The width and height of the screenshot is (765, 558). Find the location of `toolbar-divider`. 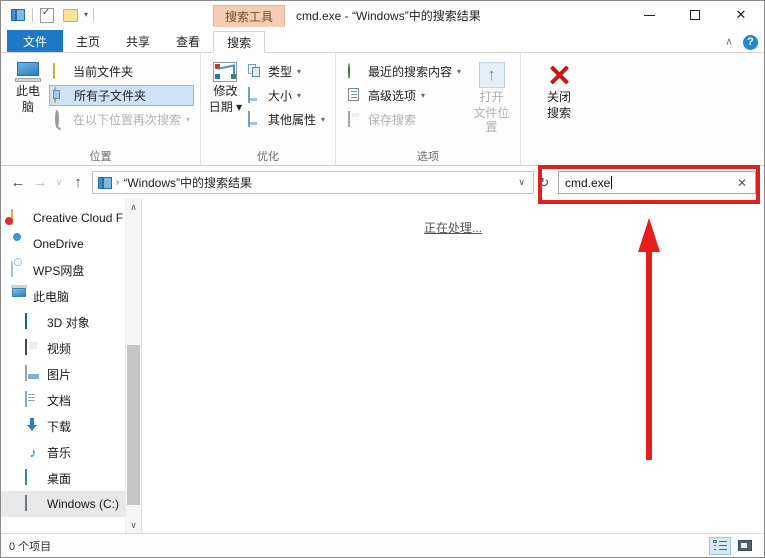

toolbar-divider is located at coordinates (32, 15).